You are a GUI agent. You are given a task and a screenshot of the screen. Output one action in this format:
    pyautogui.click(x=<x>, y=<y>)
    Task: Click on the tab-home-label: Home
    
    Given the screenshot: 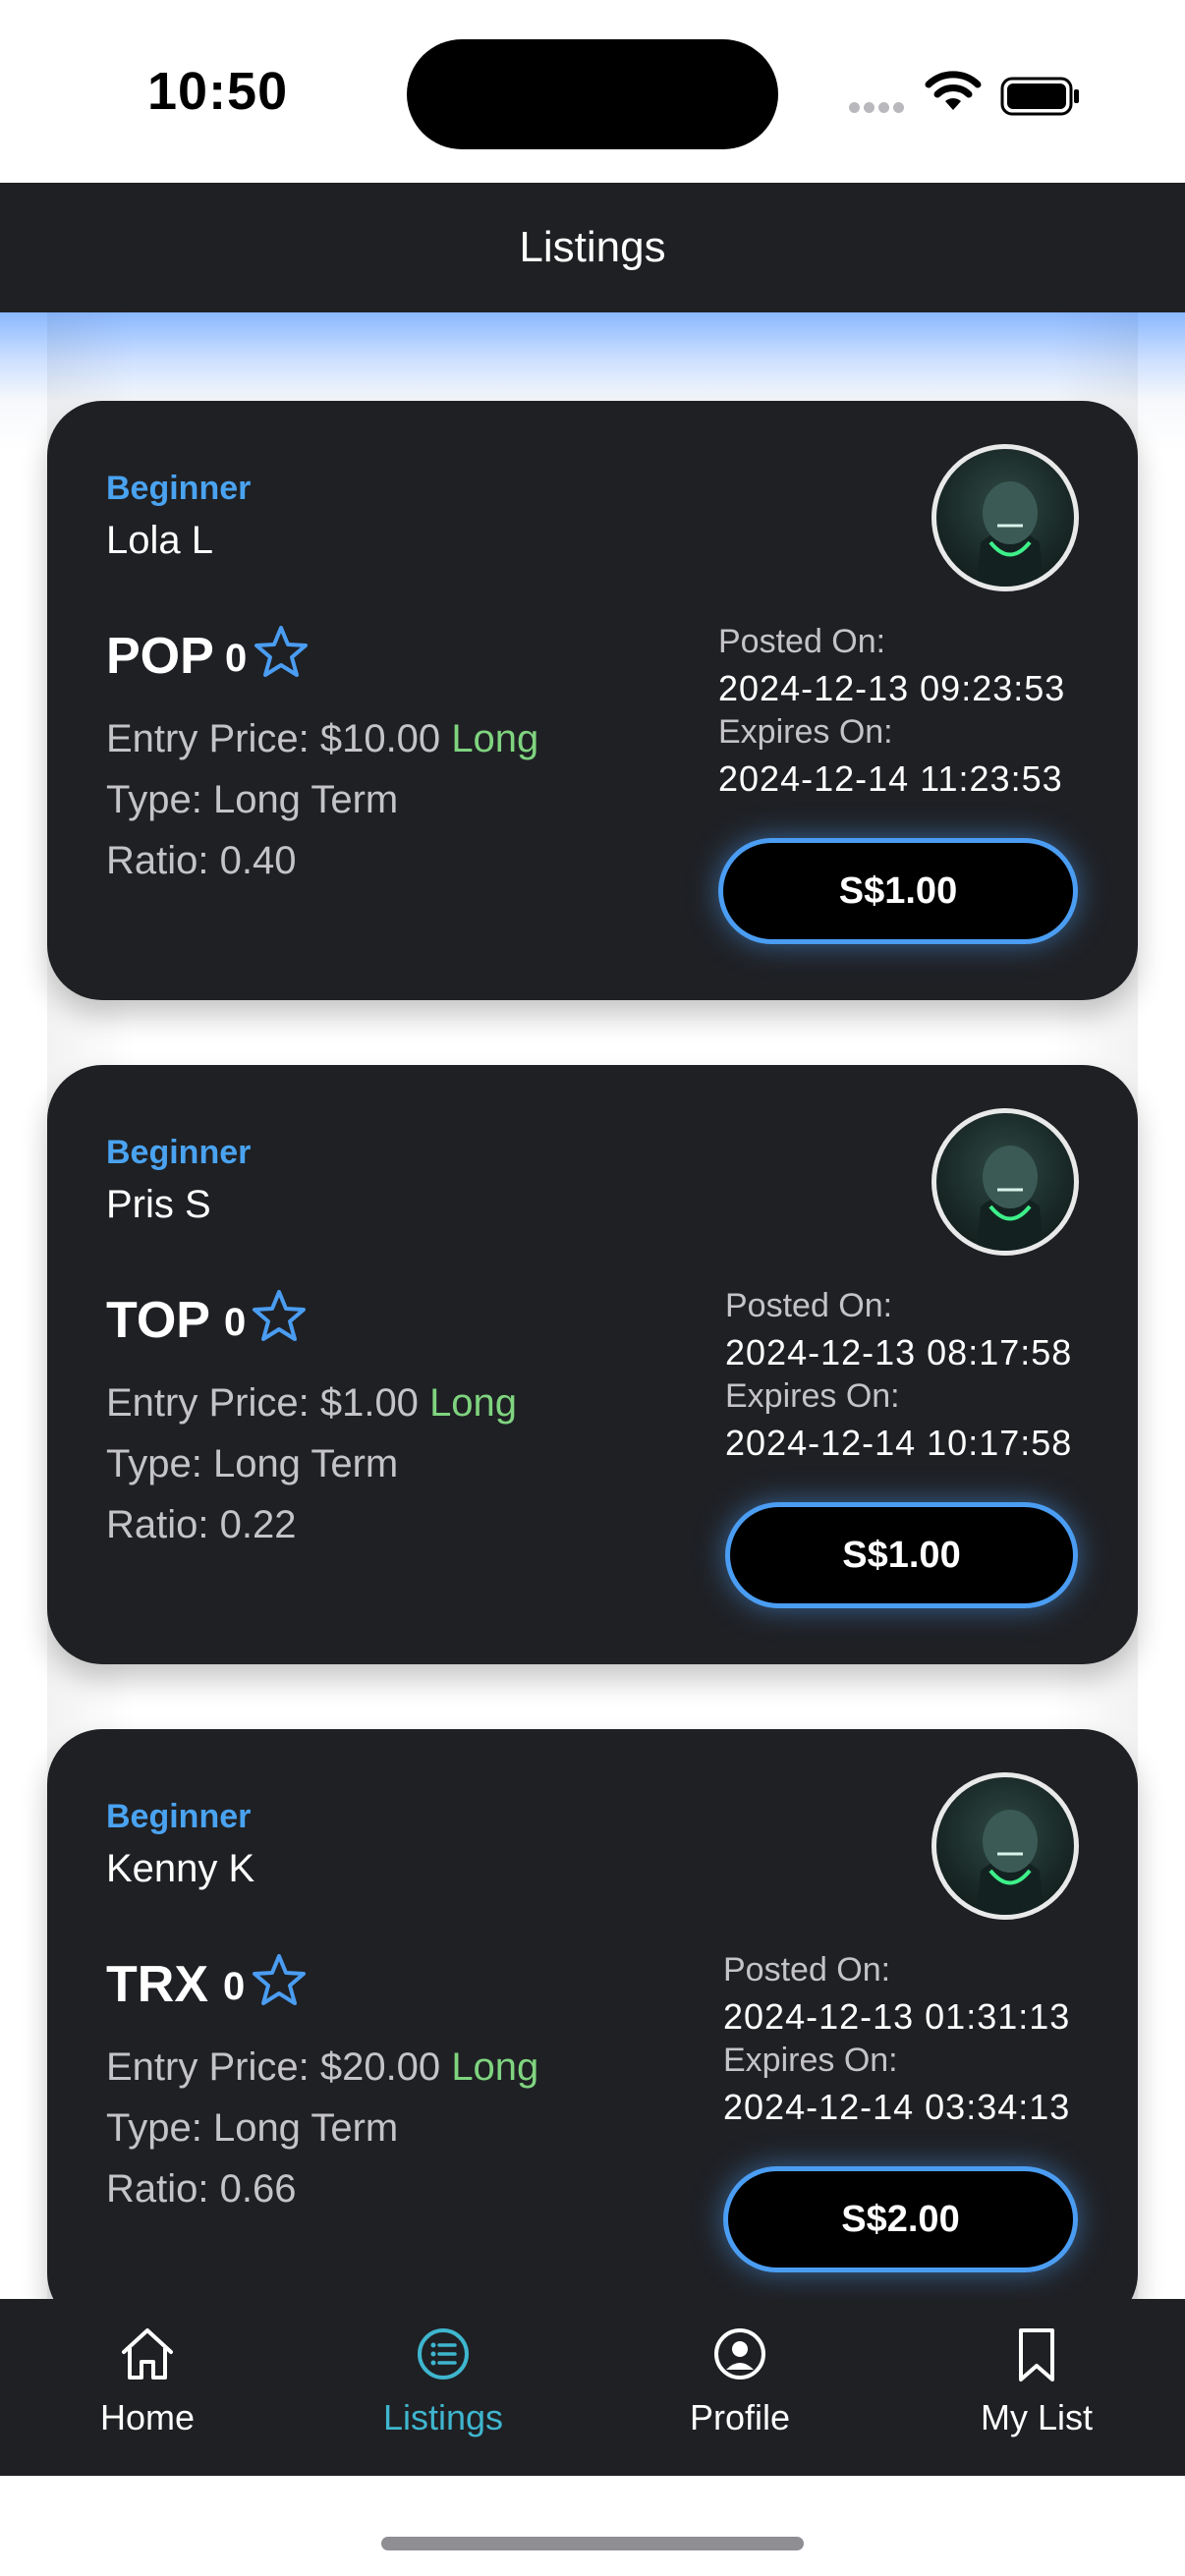 What is the action you would take?
    pyautogui.click(x=148, y=2417)
    